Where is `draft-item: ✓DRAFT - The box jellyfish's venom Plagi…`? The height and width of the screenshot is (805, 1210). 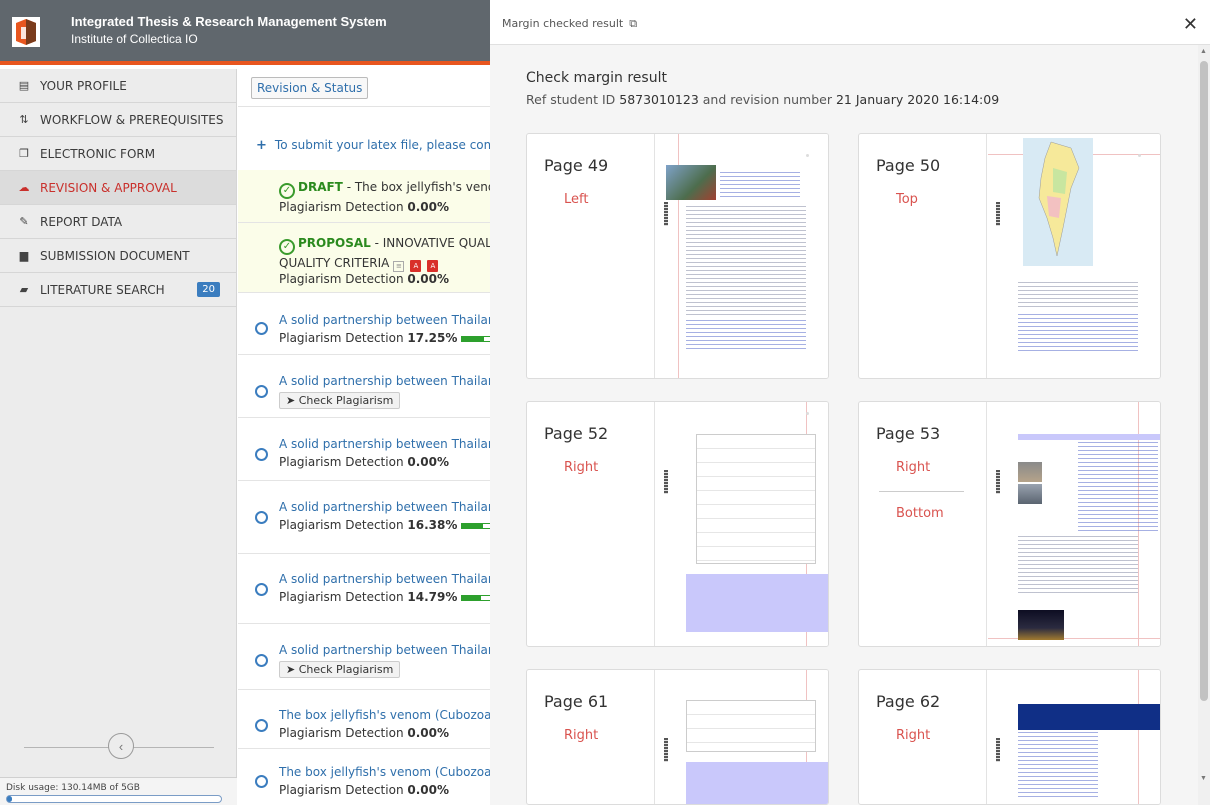
draft-item: ✓DRAFT - The box jellyfish's venom Plagi… is located at coordinates (364, 196).